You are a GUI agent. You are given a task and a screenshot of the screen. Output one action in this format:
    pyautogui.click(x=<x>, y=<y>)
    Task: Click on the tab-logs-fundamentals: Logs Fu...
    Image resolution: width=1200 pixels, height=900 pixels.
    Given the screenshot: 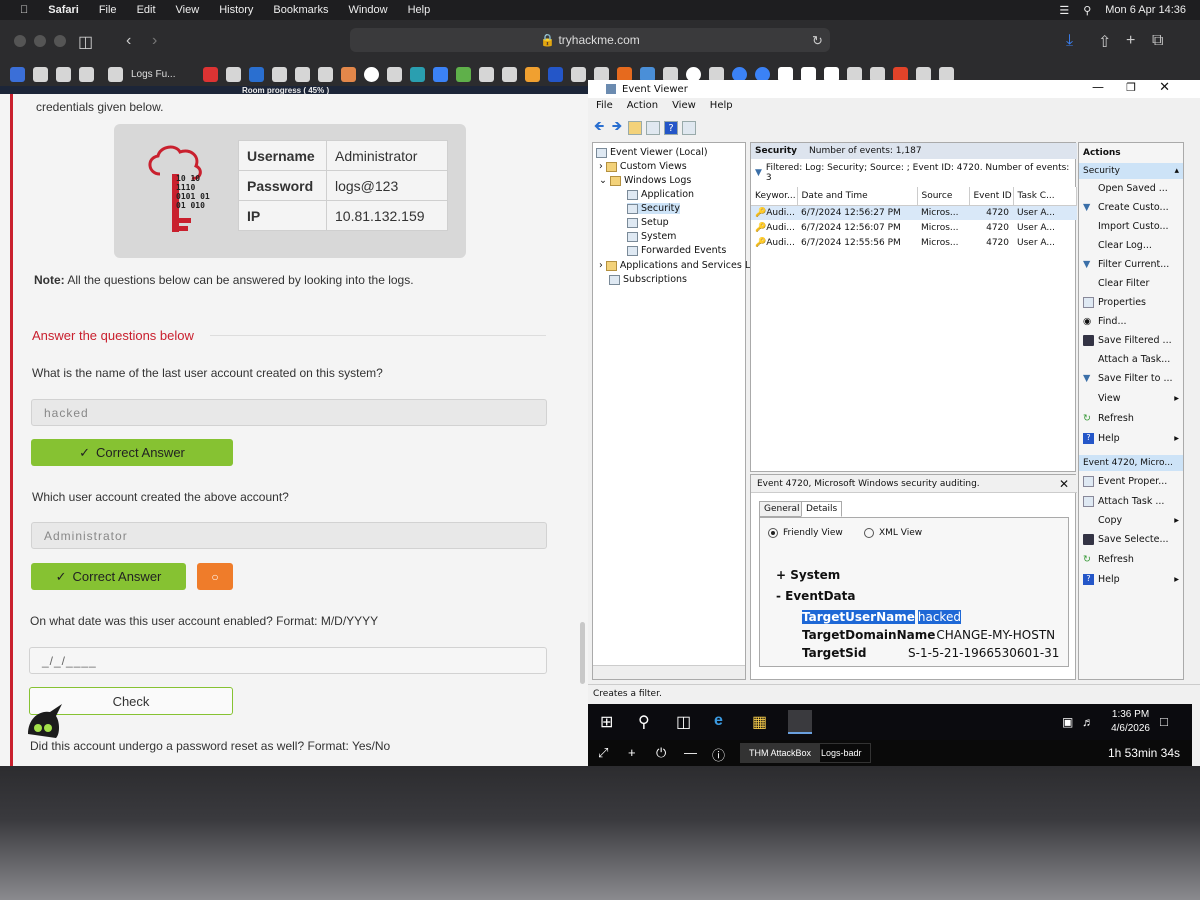 What is the action you would take?
    pyautogui.click(x=153, y=74)
    